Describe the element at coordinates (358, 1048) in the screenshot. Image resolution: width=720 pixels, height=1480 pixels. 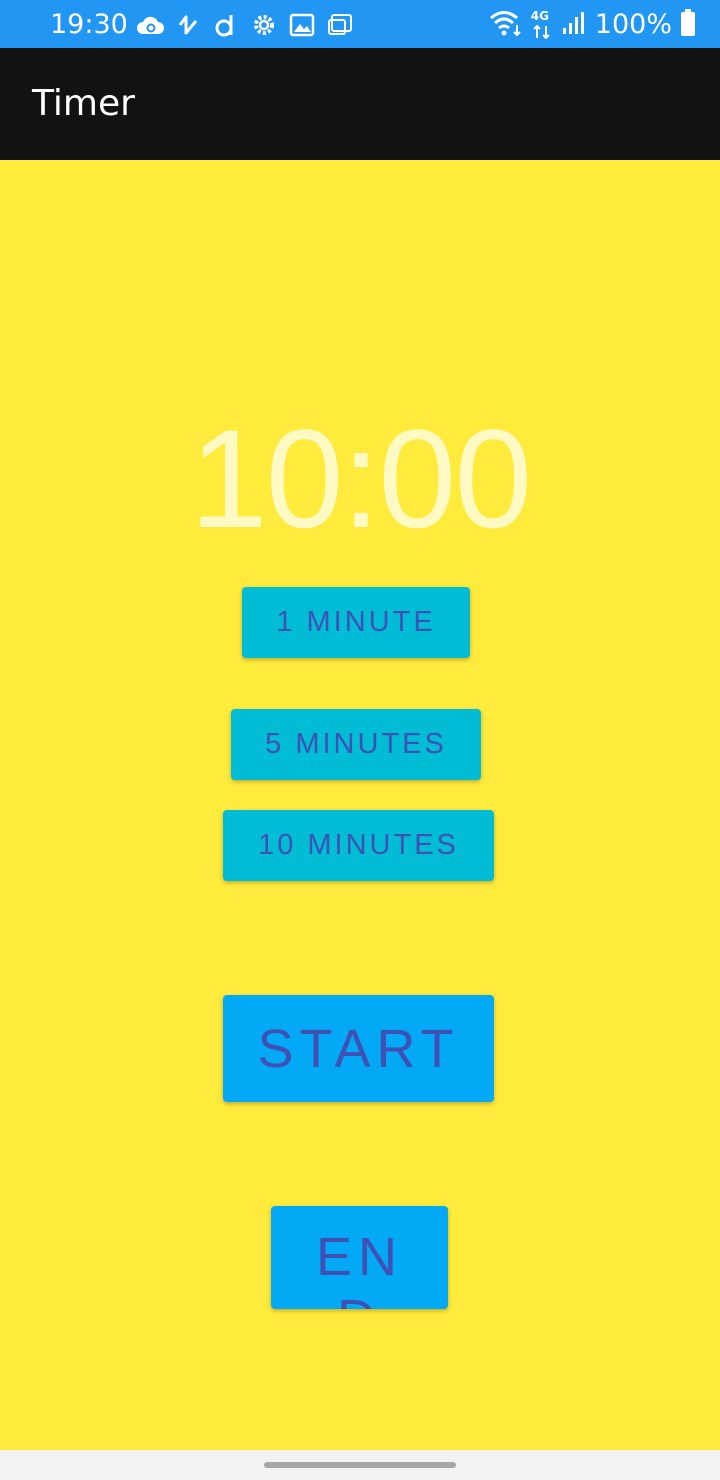
I see `start-button: START` at that location.